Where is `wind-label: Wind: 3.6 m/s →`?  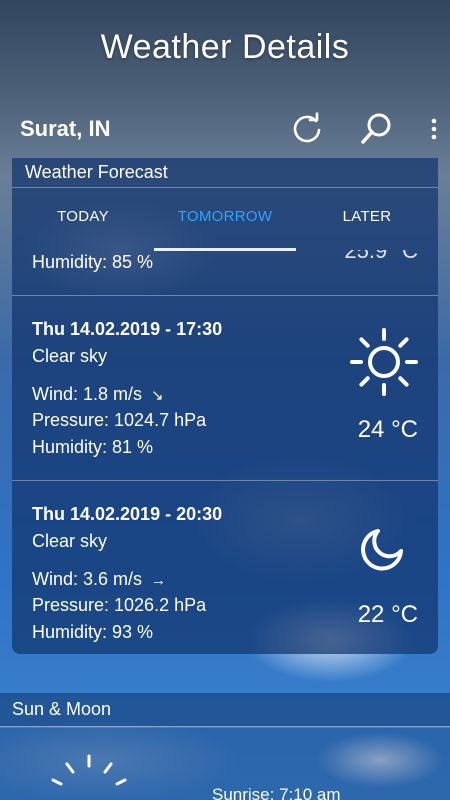
wind-label: Wind: 3.6 m/s → is located at coordinates (99, 579).